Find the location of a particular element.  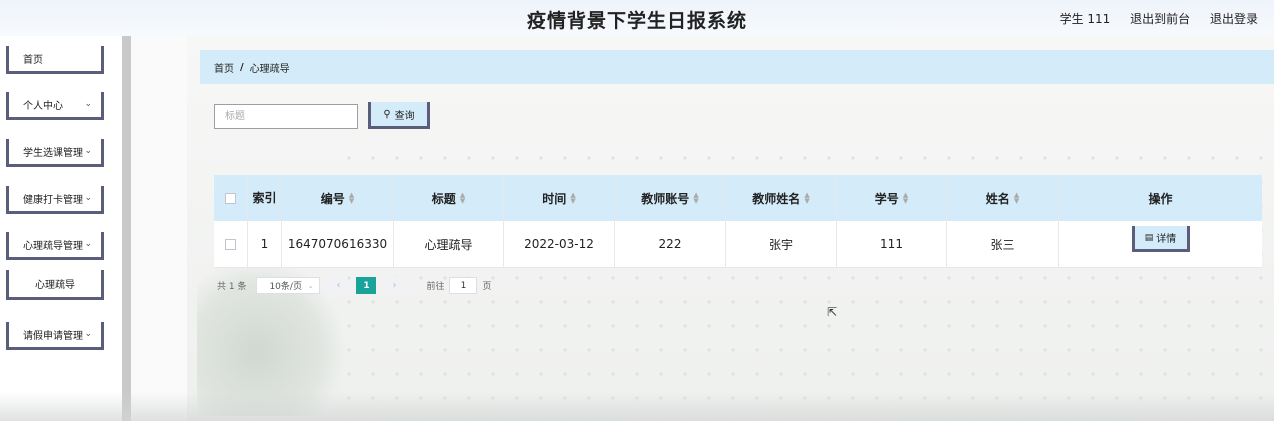

cell-time: 2022-03-12 is located at coordinates (559, 244).